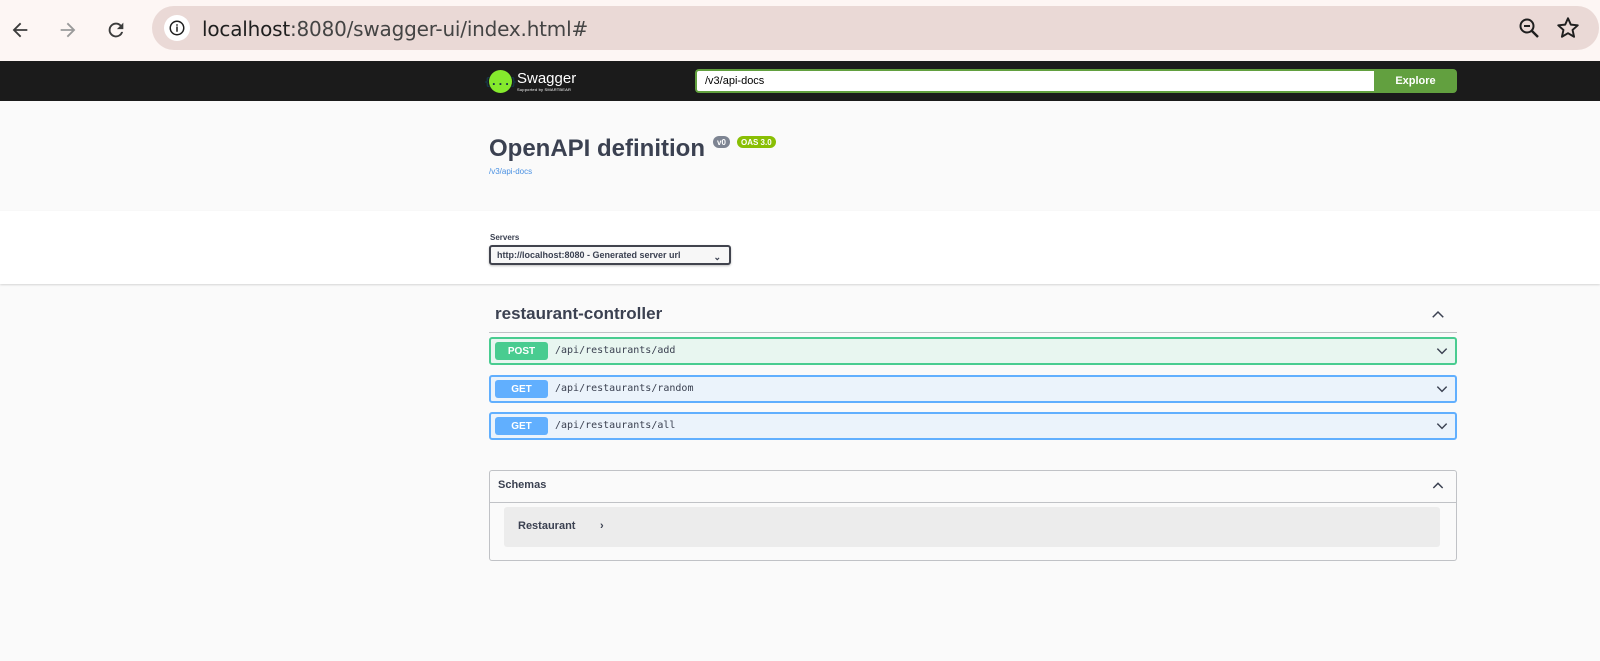 This screenshot has width=1600, height=661. What do you see at coordinates (973, 351) in the screenshot?
I see `operation-post-add: POST /api/restaurants/add` at bounding box center [973, 351].